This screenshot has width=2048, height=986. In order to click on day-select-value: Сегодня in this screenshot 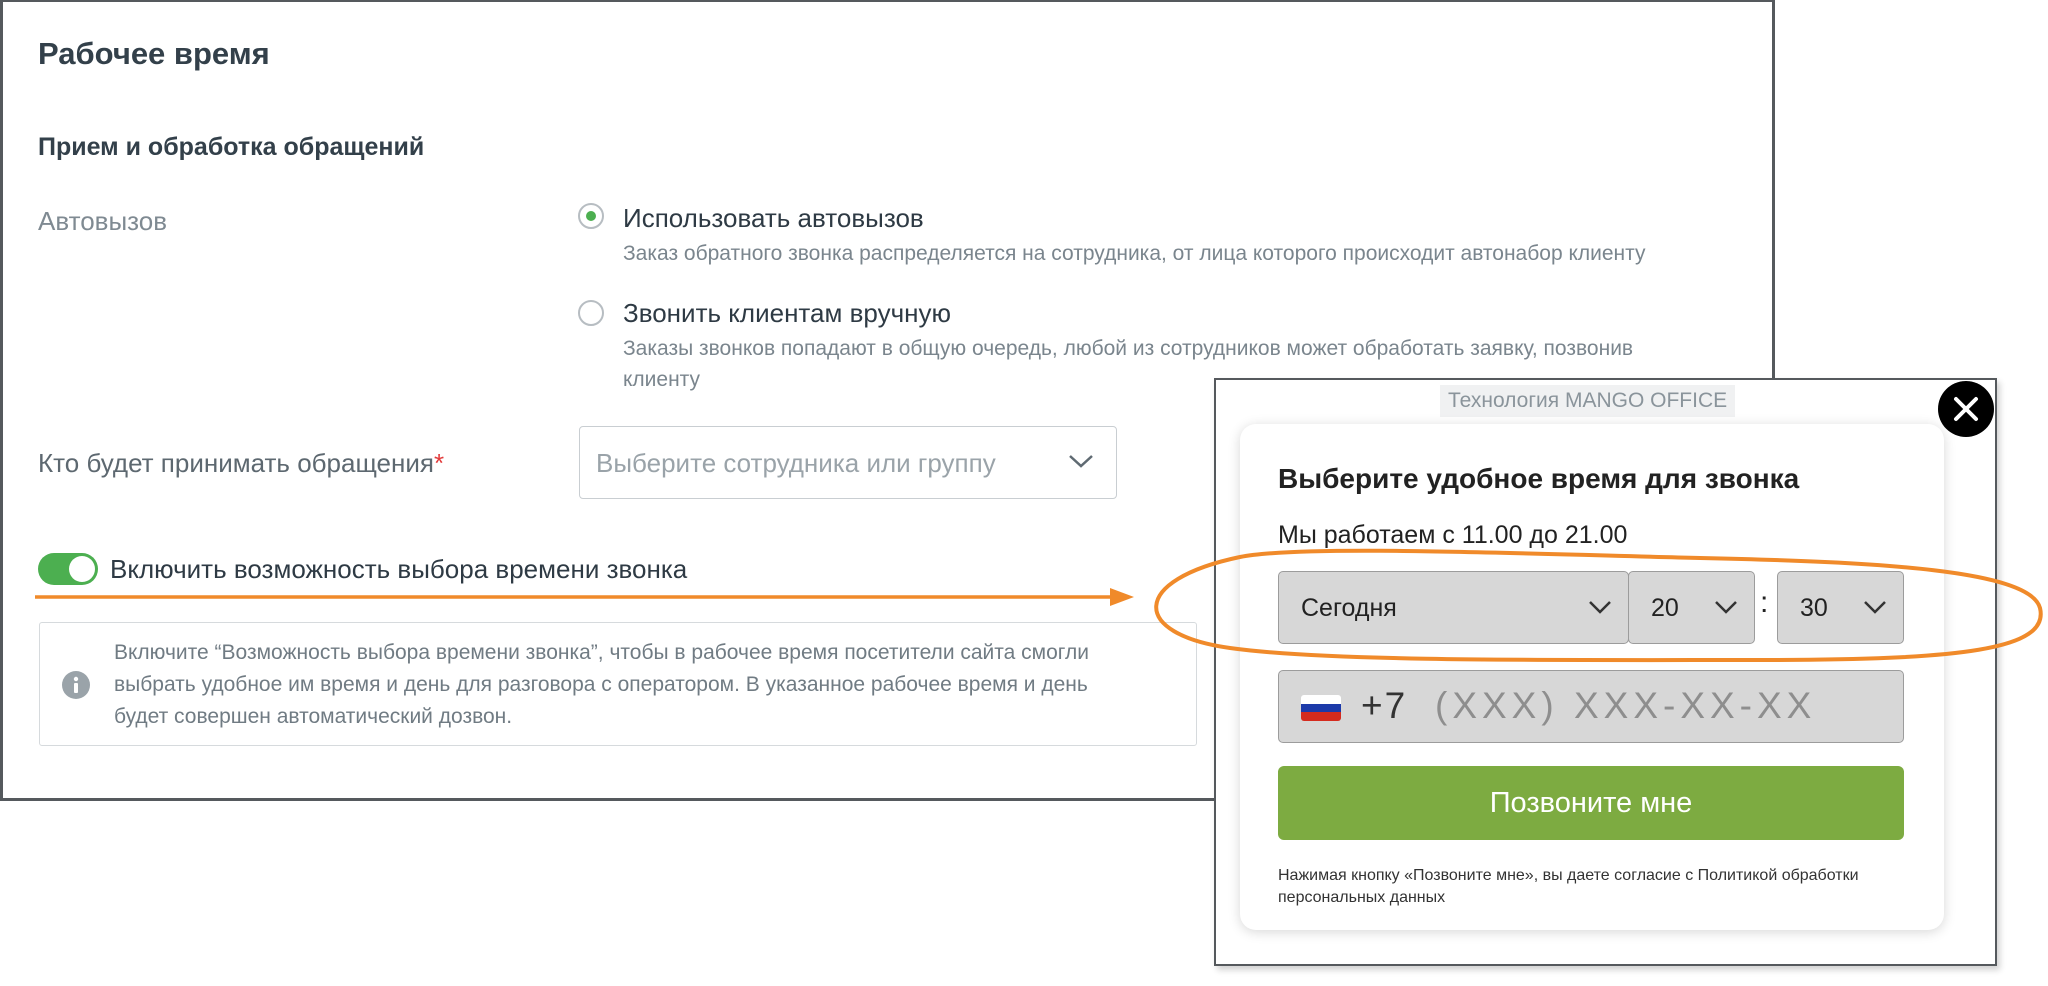, I will do `click(1349, 608)`.